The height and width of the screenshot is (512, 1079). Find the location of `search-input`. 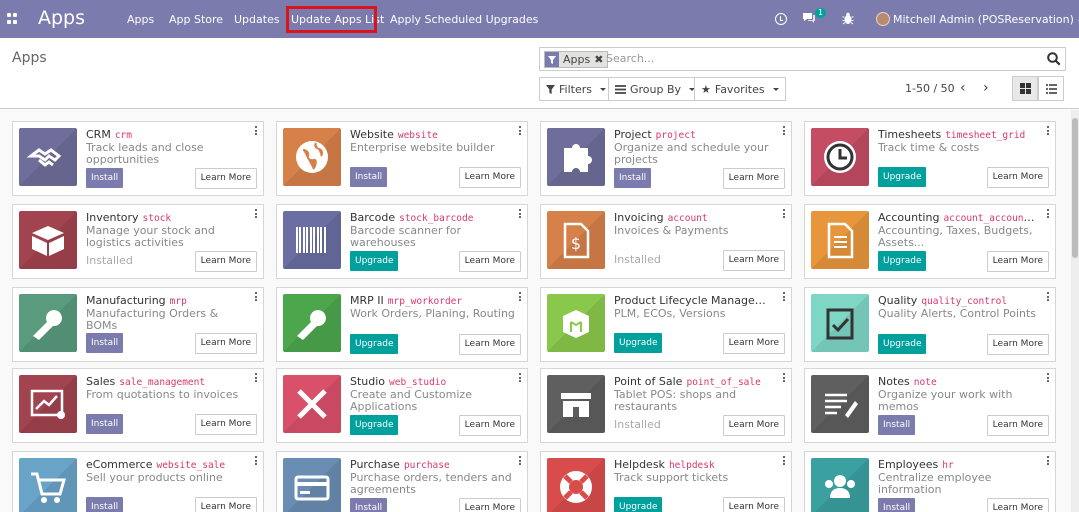

search-input is located at coordinates (816, 58).